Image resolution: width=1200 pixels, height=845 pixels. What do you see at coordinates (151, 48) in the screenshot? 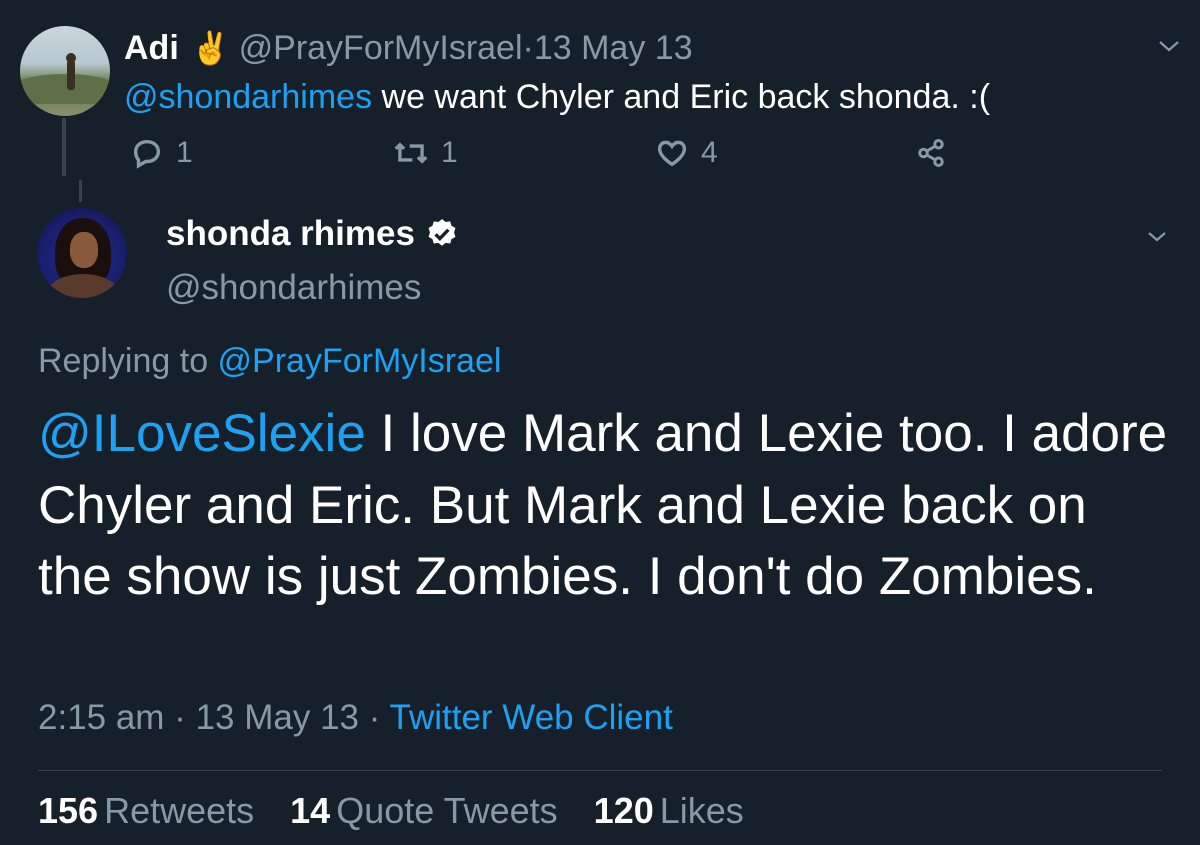
I see `parent-display-name: Adi` at bounding box center [151, 48].